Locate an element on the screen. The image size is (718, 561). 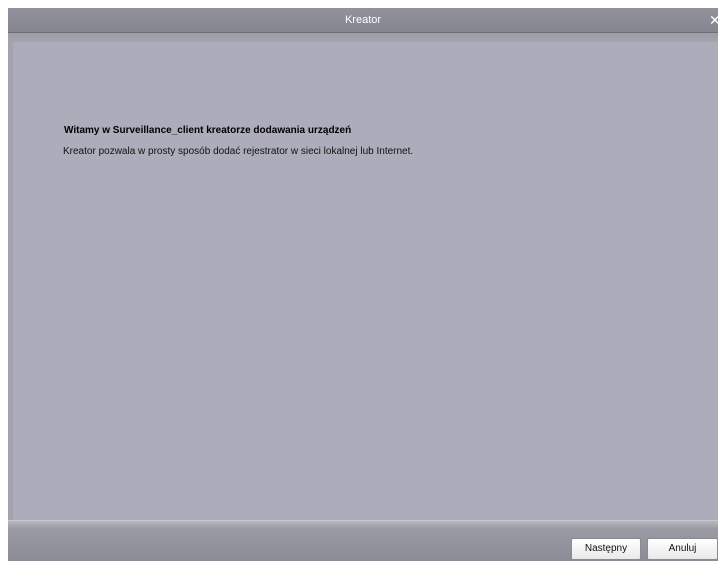
window-title: Kreator is located at coordinates (363, 20).